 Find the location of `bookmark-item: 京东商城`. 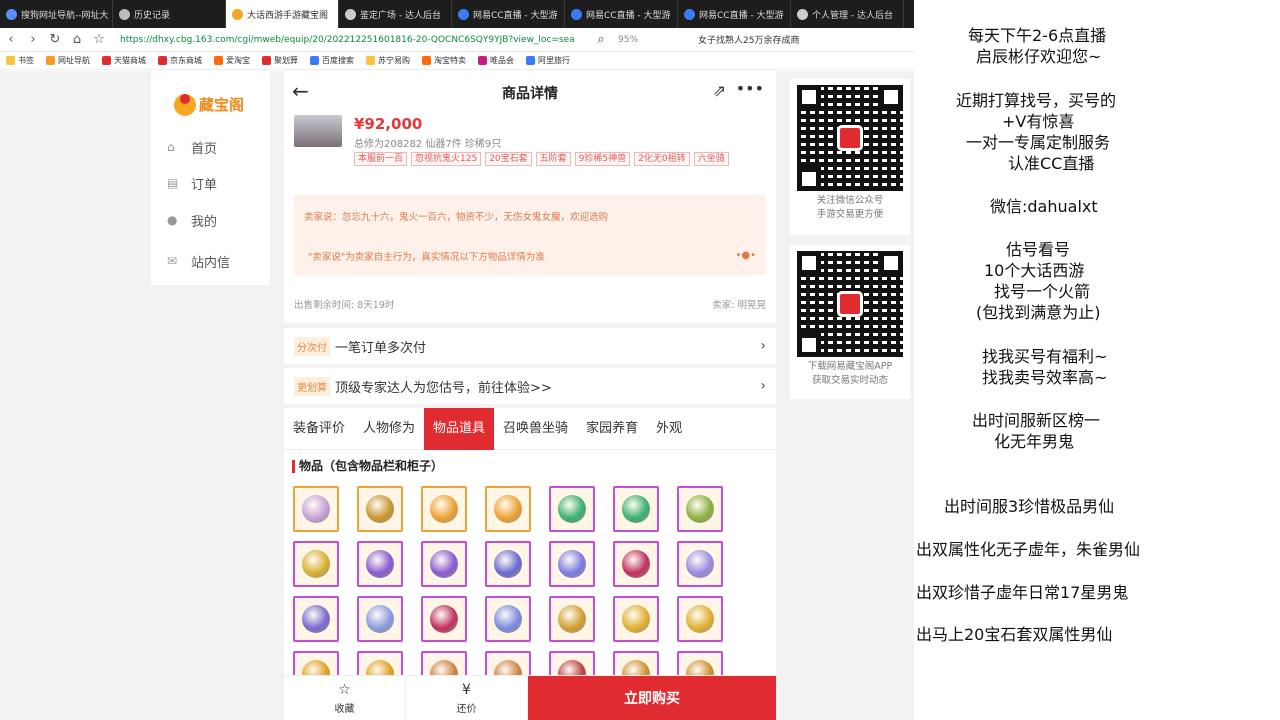

bookmark-item: 京东商城 is located at coordinates (180, 60).